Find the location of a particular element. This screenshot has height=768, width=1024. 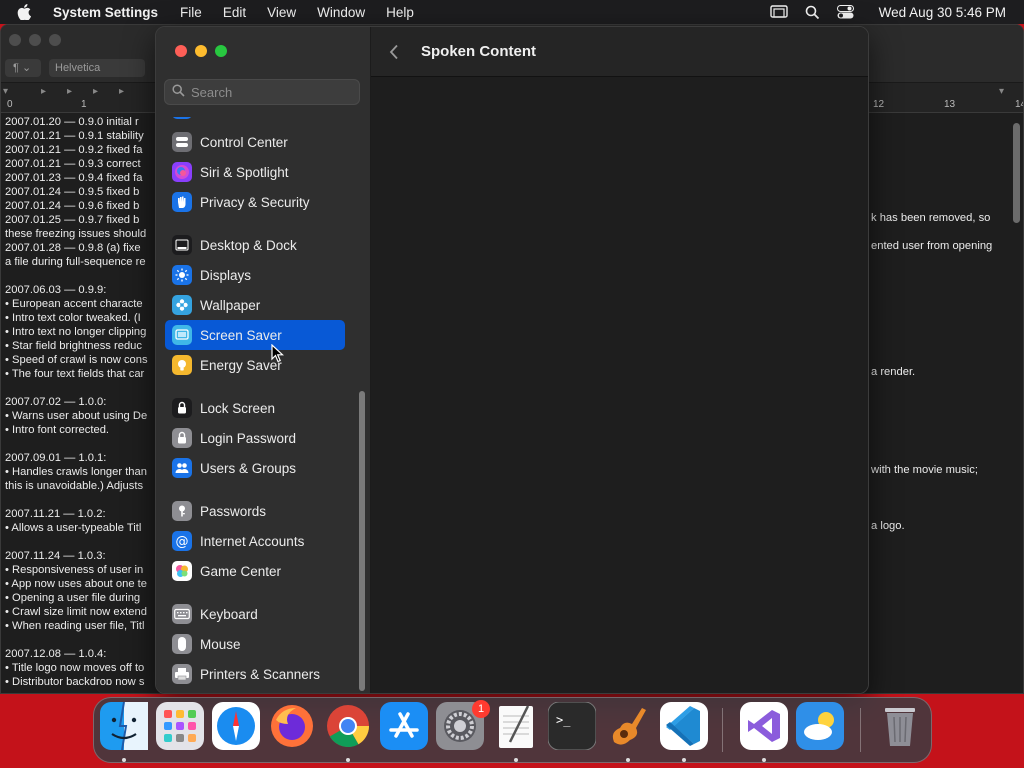

menu-clock: Wed Aug 30 5:46 PM is located at coordinates (942, 12).